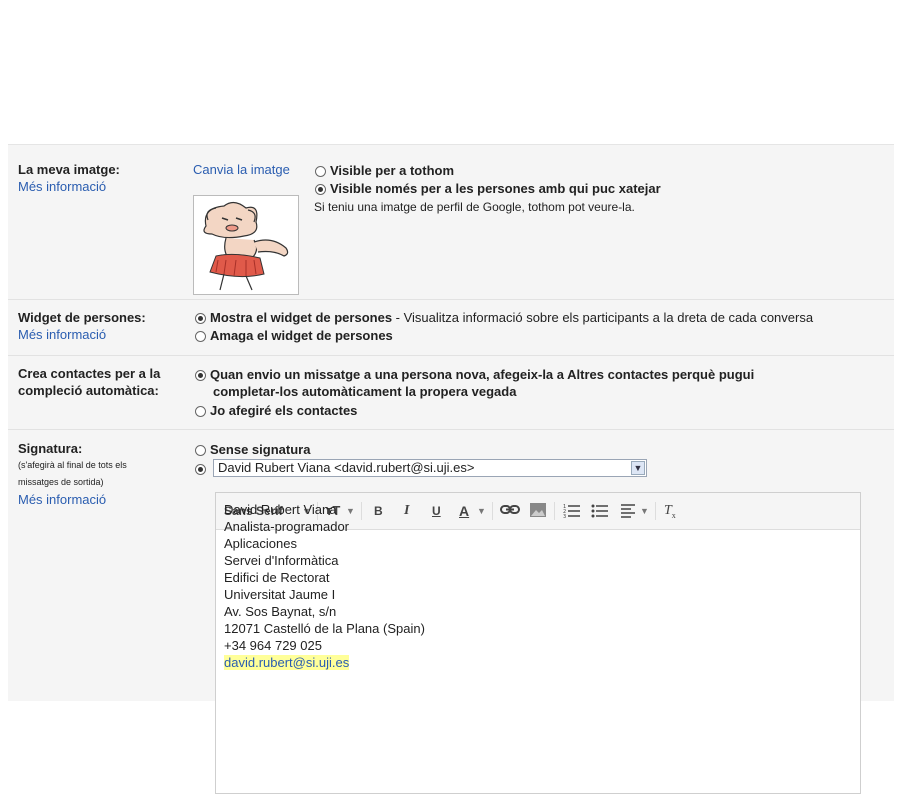 This screenshot has width=900, height=794. I want to click on signature-line: Av. Sos Baynat, s/n, so click(280, 611).